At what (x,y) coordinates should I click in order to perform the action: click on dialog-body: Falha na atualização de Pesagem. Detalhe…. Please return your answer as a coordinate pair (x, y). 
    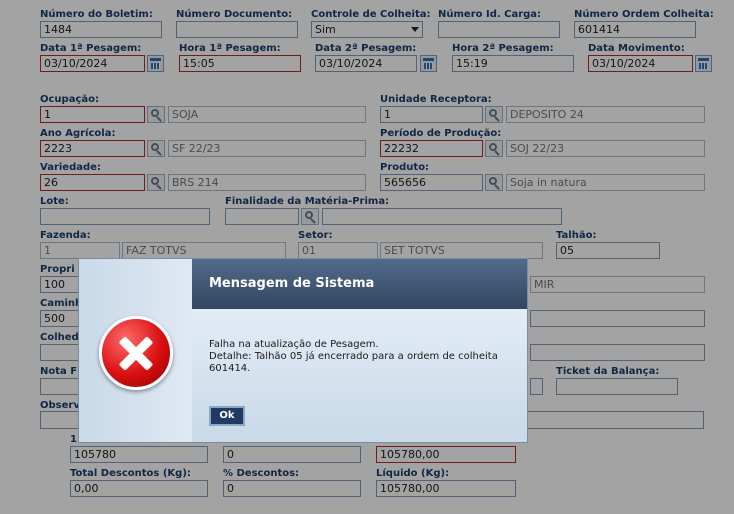
    Looking at the image, I should click on (359, 375).